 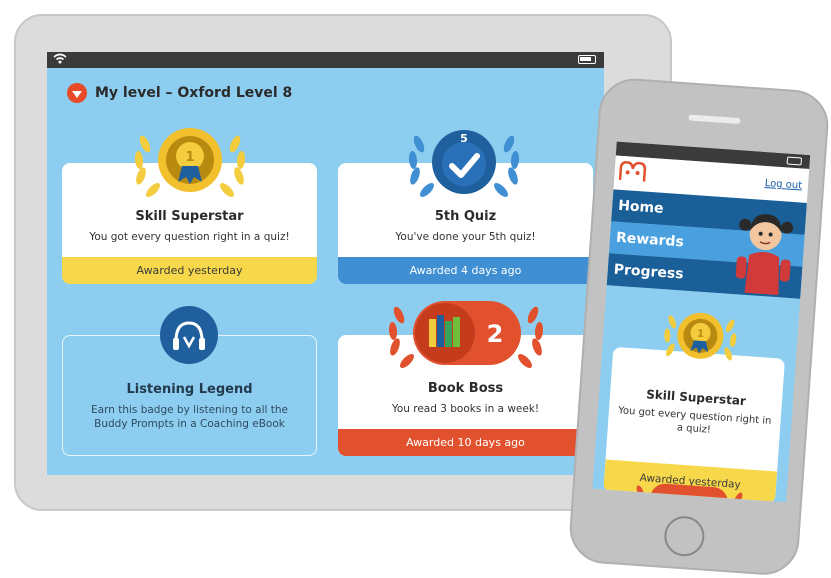 What do you see at coordinates (714, 119) in the screenshot?
I see `phone-speaker` at bounding box center [714, 119].